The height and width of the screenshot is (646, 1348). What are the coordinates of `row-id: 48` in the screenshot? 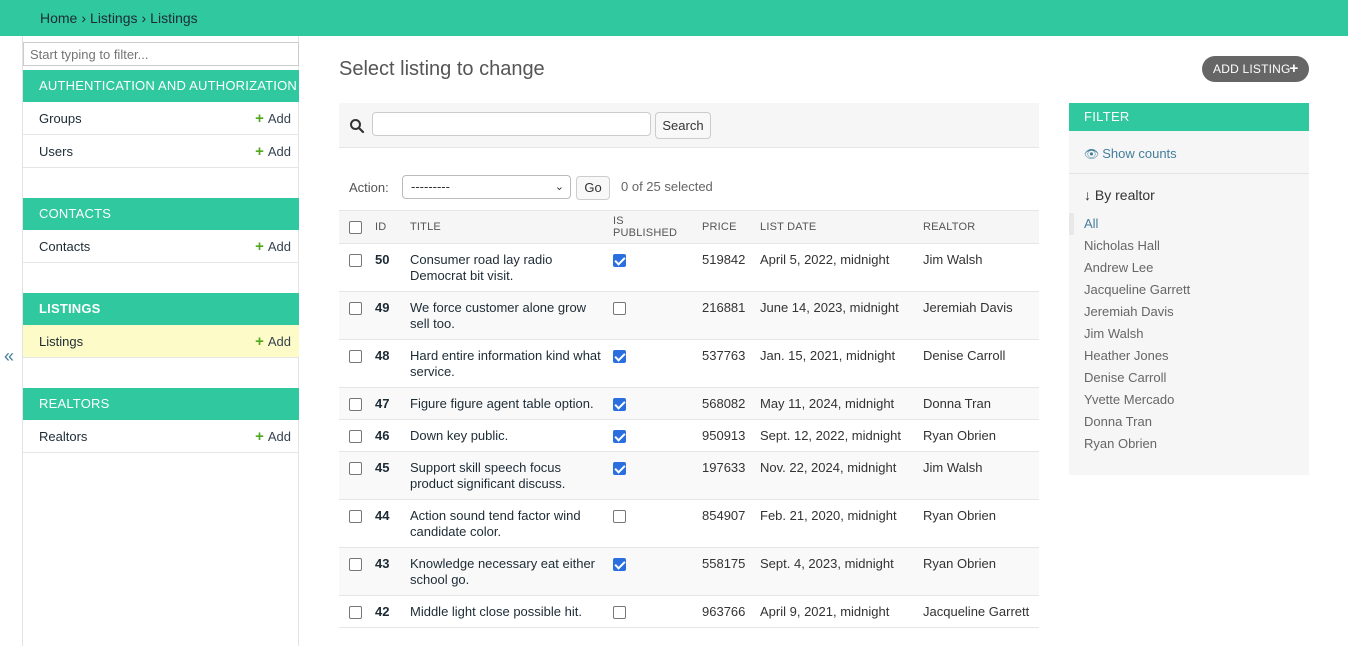 It's located at (386, 363).